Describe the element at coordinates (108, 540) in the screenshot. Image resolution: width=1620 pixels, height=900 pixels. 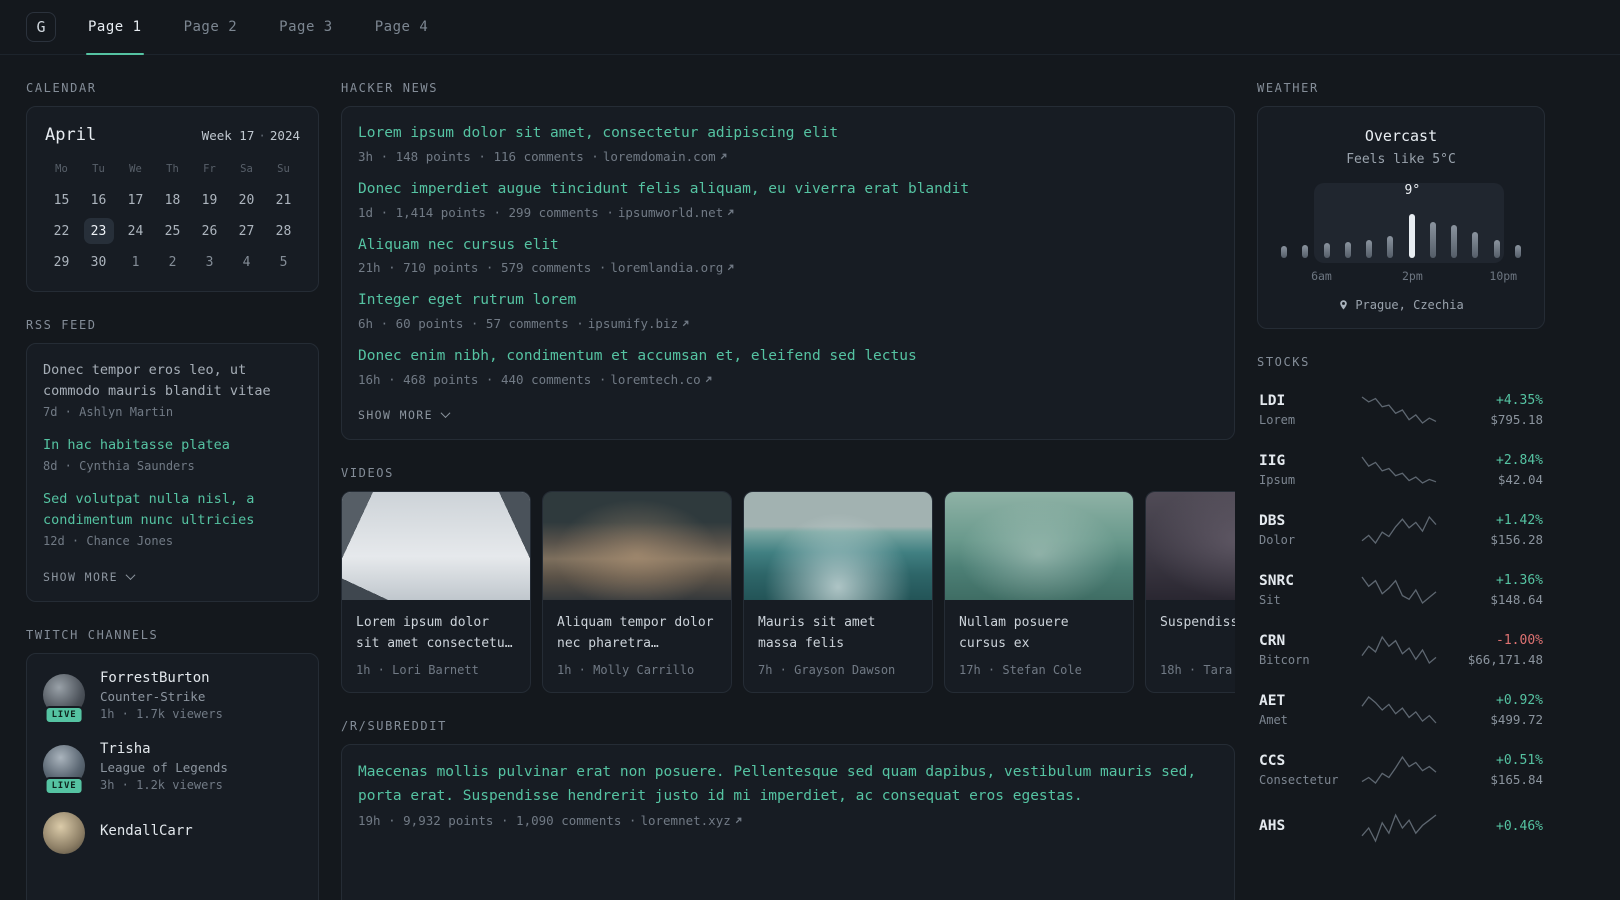
I see `rss-item-meta: 12d · Chance Jones` at that location.